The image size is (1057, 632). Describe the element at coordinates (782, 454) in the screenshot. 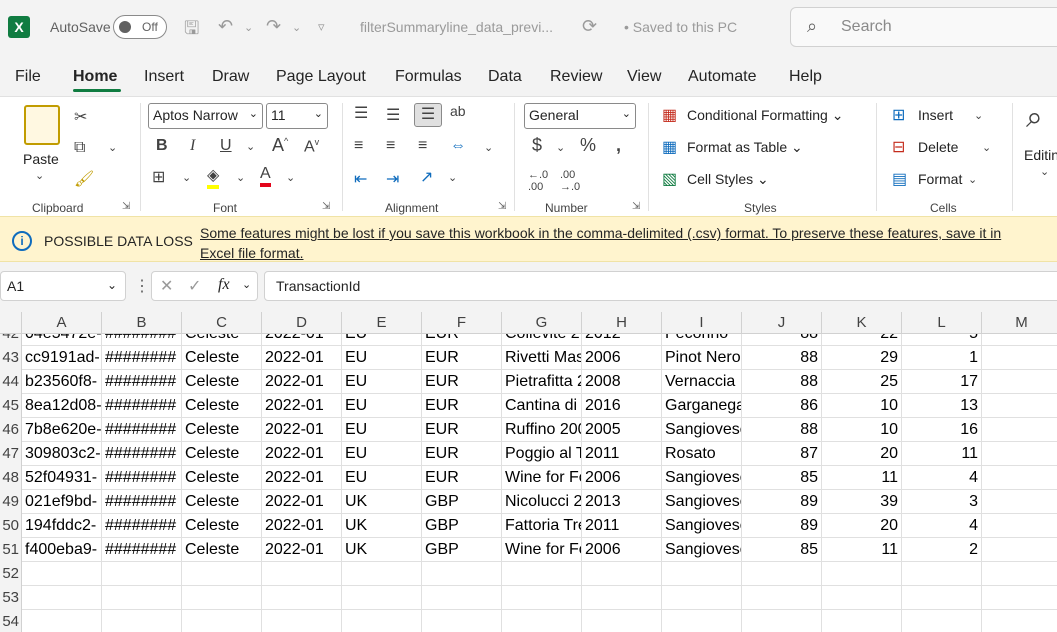

I see `cell-j47: 87` at that location.